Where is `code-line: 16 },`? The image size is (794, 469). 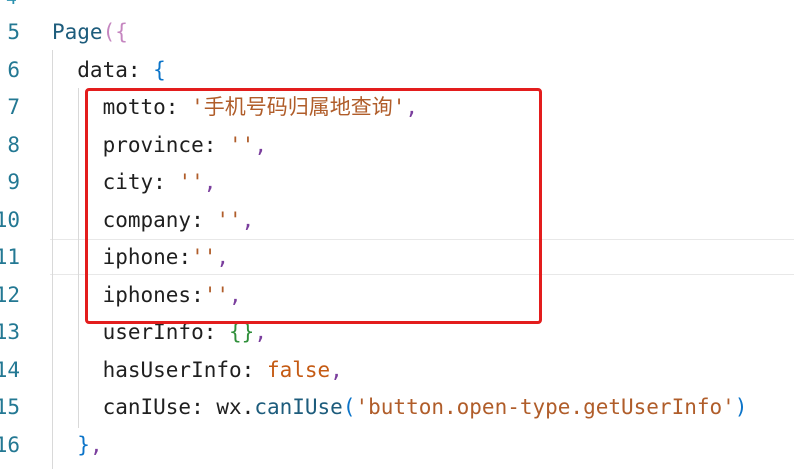
code-line: 16 }, is located at coordinates (397, 445).